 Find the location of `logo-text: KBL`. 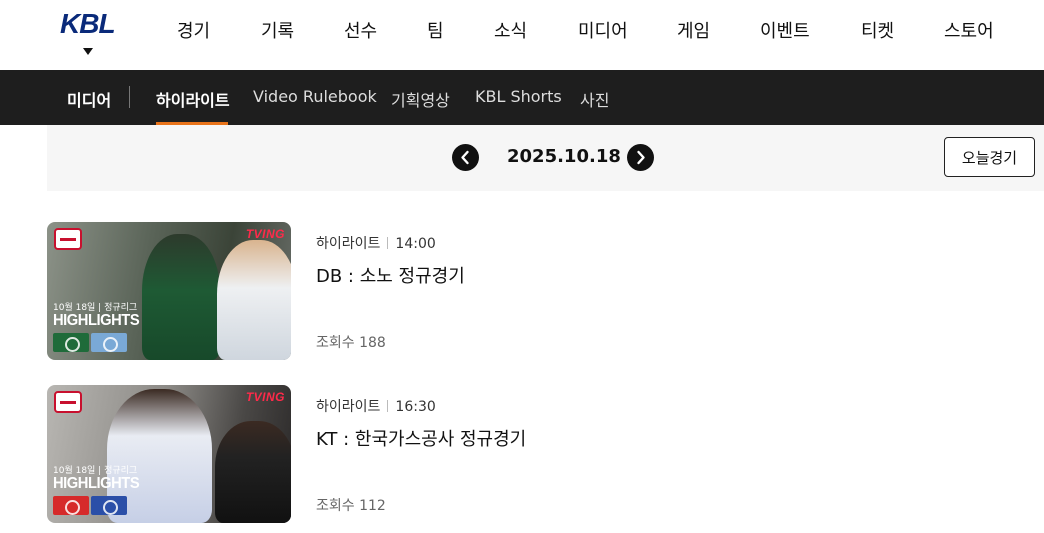

logo-text: KBL is located at coordinates (88, 23).